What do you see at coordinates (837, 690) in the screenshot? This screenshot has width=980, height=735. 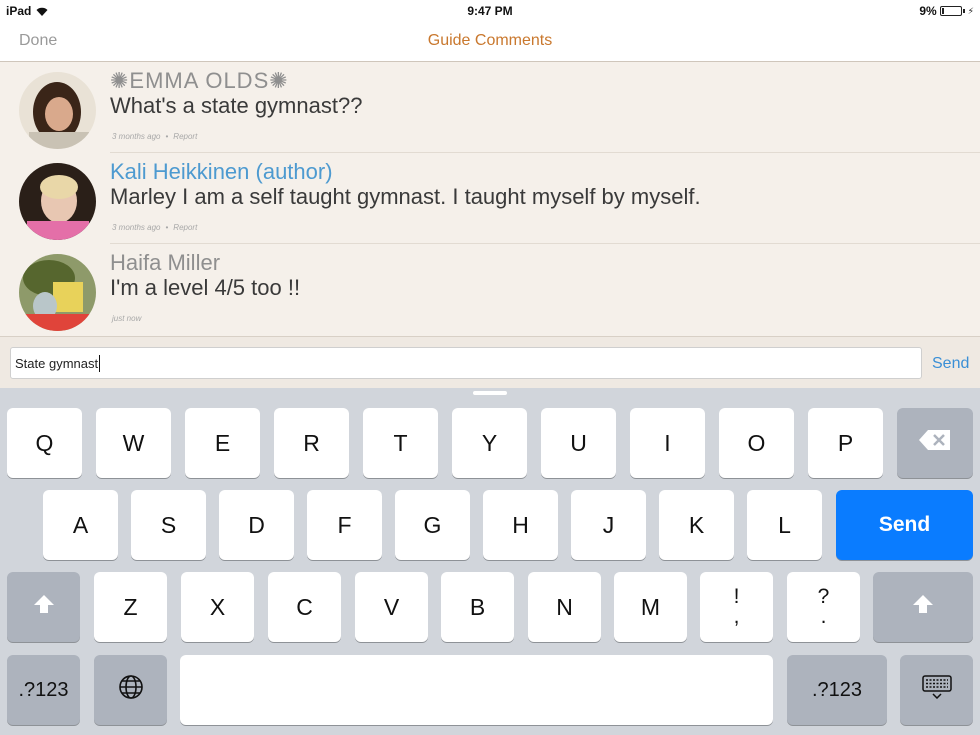 I see `numbers-key-right: .?123` at bounding box center [837, 690].